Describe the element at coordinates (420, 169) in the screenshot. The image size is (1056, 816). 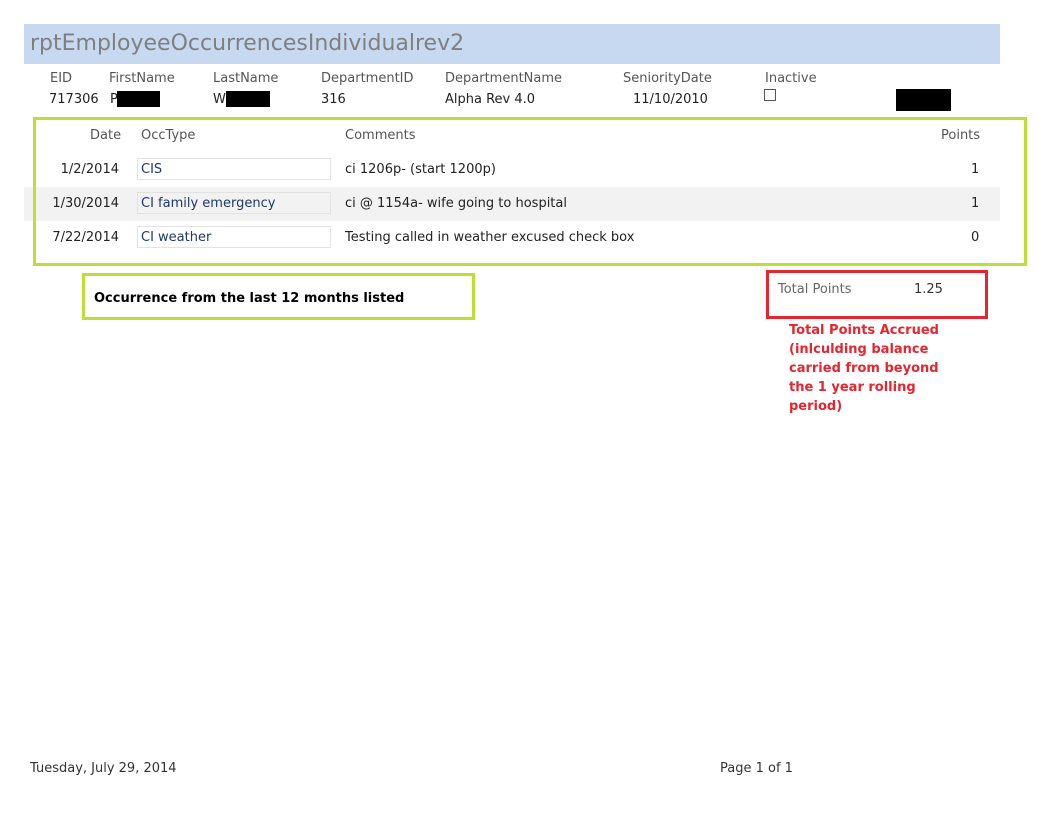
I see `table-row-comments: ci 1206p- (start 1200p)` at that location.